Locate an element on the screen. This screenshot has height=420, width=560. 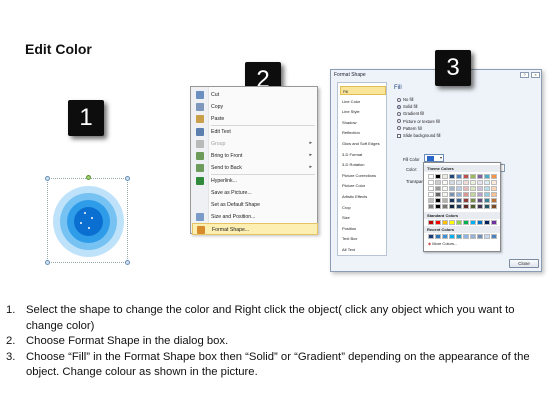
nav-item-3-d-format: 3-D Format is located at coordinates (363, 154).